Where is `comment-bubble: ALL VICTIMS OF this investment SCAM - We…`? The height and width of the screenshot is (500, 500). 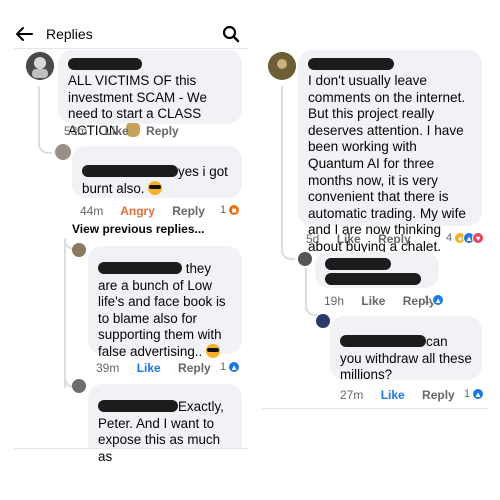
comment-bubble: ALL VICTIMS OF this investment SCAM - We… is located at coordinates (150, 94).